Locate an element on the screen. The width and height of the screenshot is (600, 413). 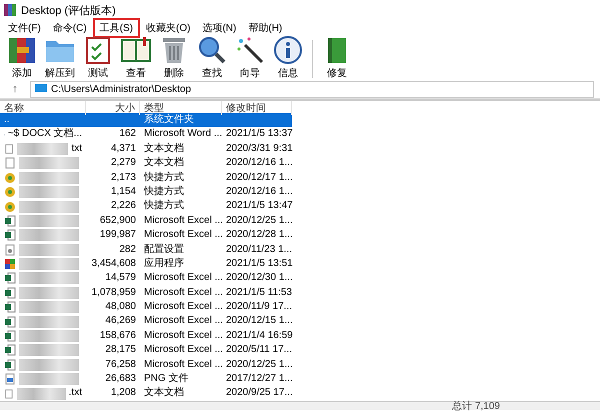
toolbar-button: 添加 is located at coordinates (22, 57).